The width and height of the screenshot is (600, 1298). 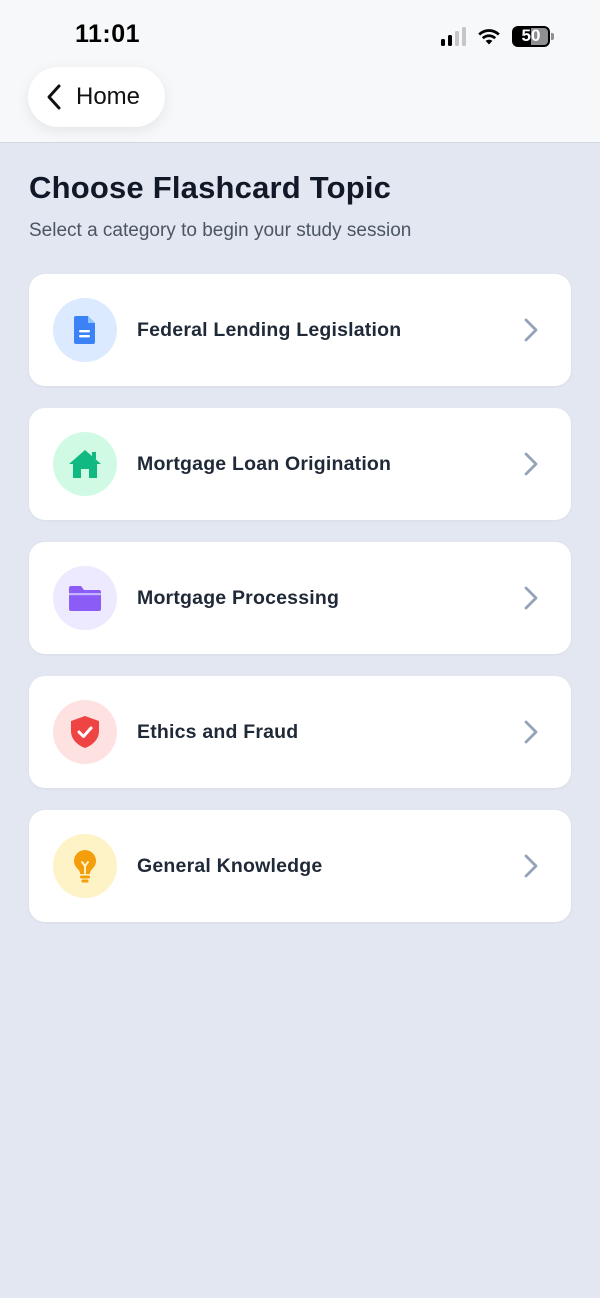 I want to click on back-button: Home, so click(x=97, y=97).